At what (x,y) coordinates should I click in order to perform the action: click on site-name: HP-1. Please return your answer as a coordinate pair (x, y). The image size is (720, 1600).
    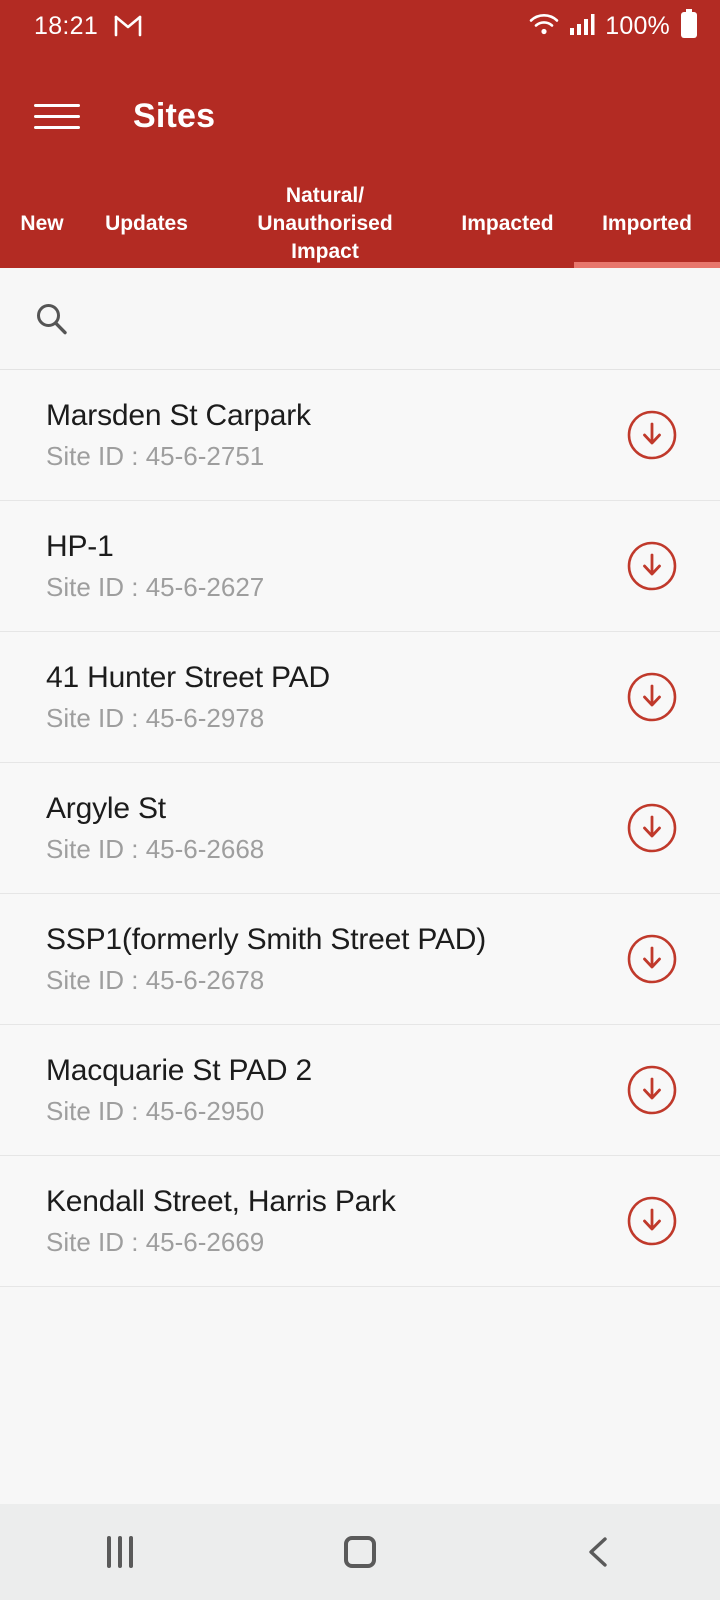
    Looking at the image, I should click on (80, 546).